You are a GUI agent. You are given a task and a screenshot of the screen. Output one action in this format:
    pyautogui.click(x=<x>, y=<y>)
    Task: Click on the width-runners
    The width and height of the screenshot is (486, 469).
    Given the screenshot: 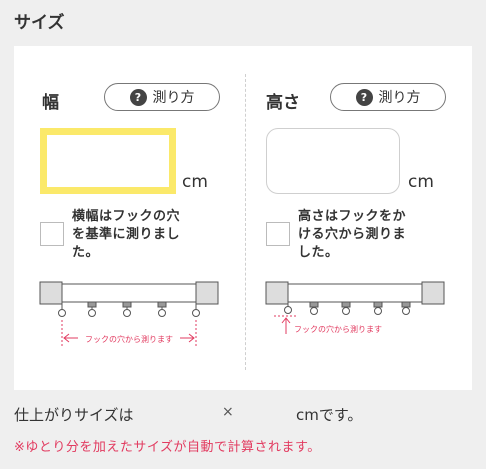 What is the action you would take?
    pyautogui.click(x=129, y=309)
    